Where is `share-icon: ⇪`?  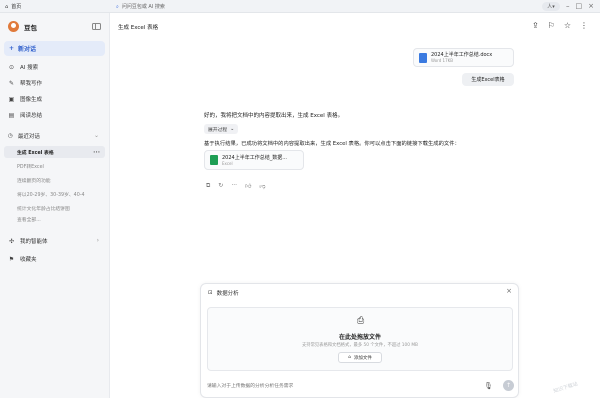 share-icon: ⇪ is located at coordinates (535, 25).